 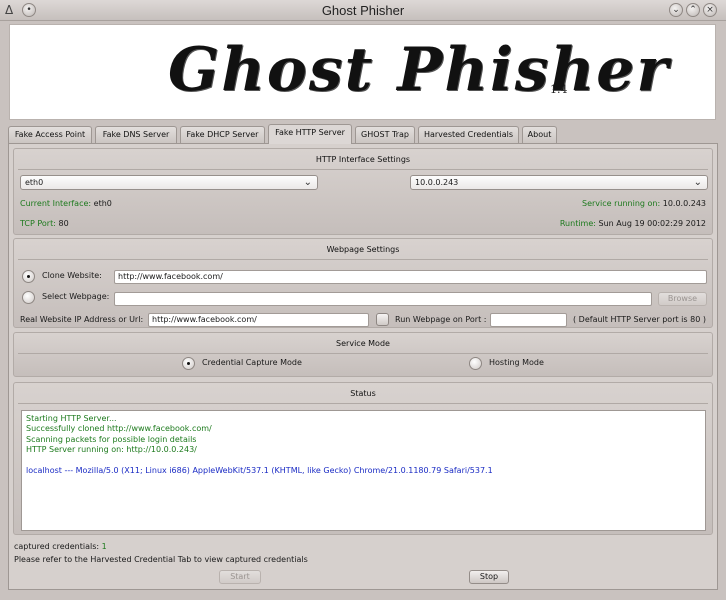 I want to click on run-webpage-on-port-label: Run Webpage on Port :, so click(x=441, y=319).